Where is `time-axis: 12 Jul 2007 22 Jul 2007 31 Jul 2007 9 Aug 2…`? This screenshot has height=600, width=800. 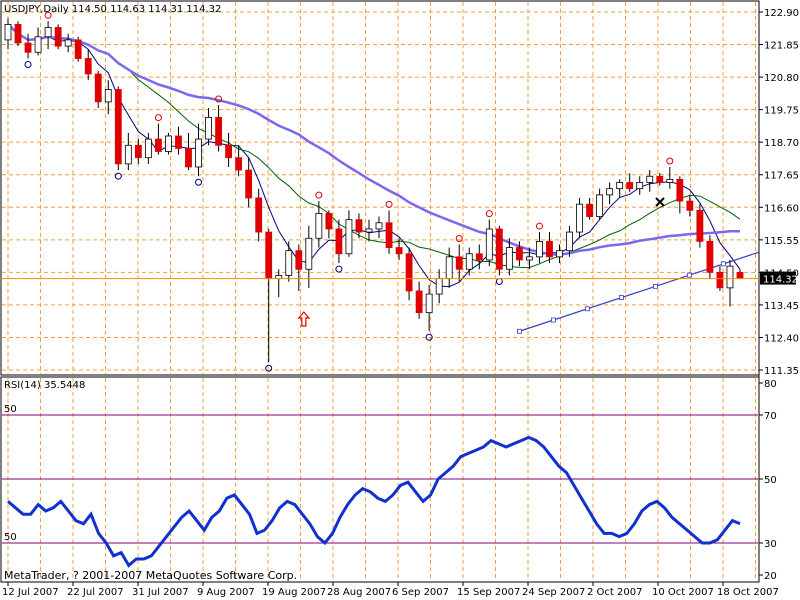
time-axis: 12 Jul 2007 22 Jul 2007 31 Jul 2007 9 Aug 2… is located at coordinates (390, 590).